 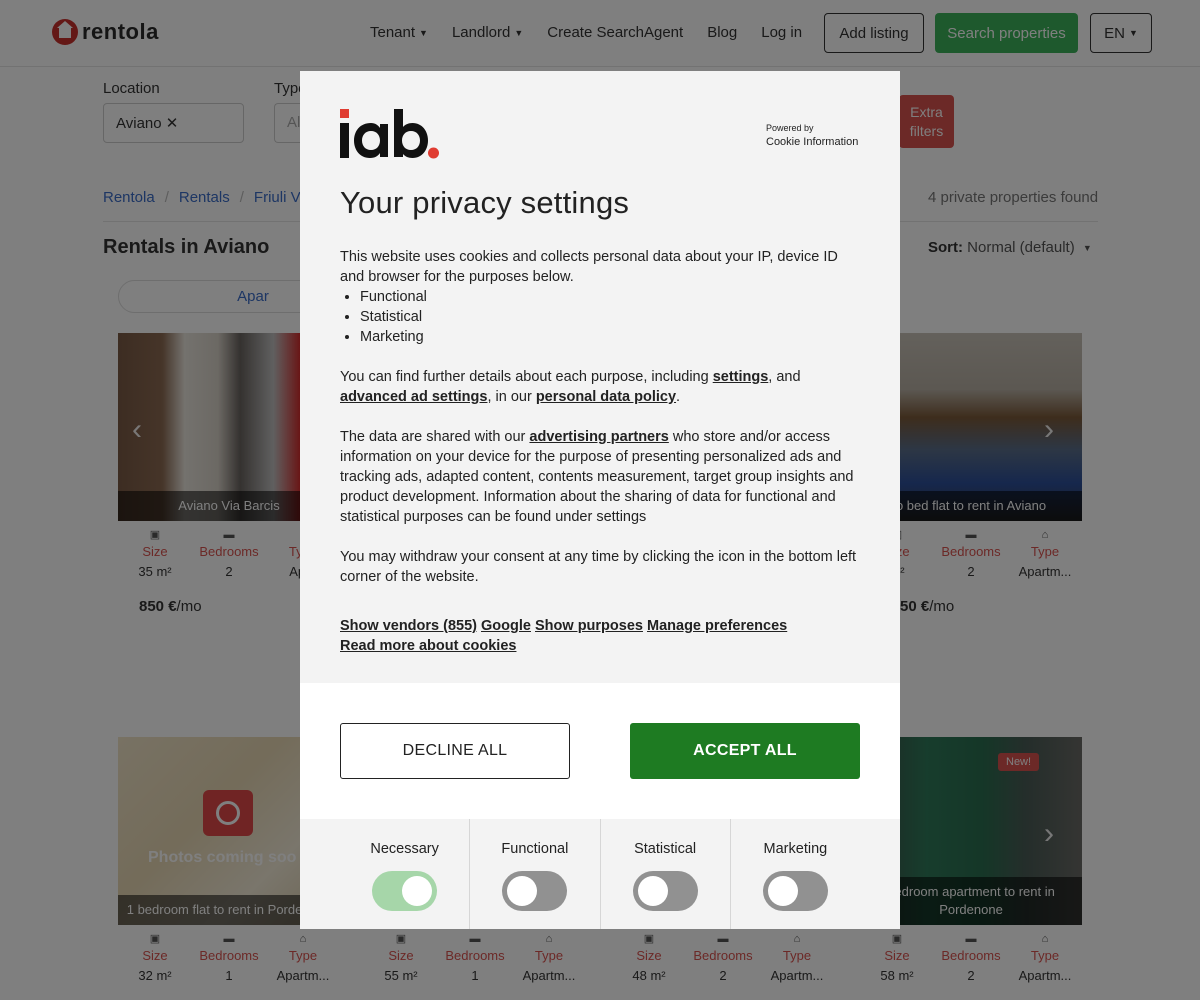 I want to click on dialog-title: Your privacy settings, so click(x=485, y=202).